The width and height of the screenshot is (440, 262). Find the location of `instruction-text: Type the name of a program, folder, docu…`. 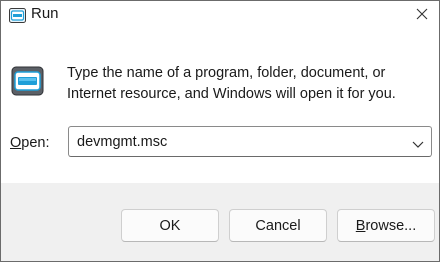

instruction-text: Type the name of a program, folder, docu… is located at coordinates (231, 83).